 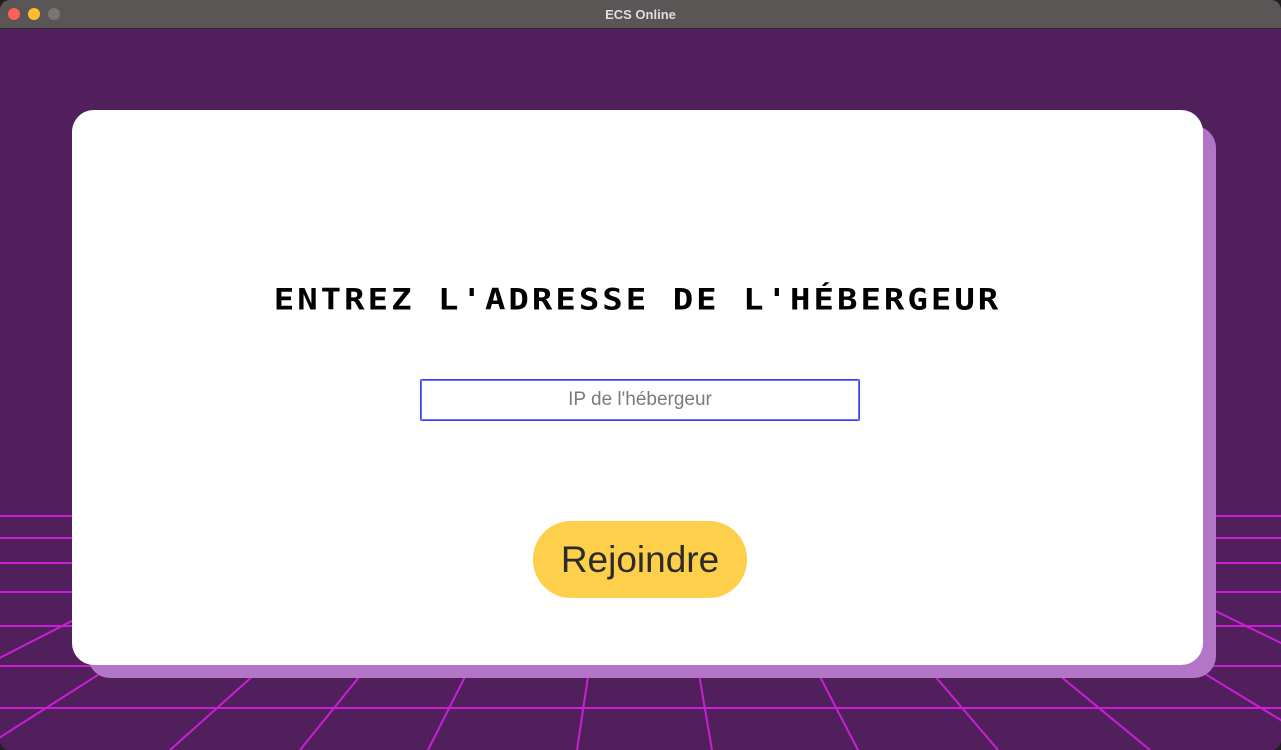 I want to click on window-title: ECS Online, so click(x=640, y=14).